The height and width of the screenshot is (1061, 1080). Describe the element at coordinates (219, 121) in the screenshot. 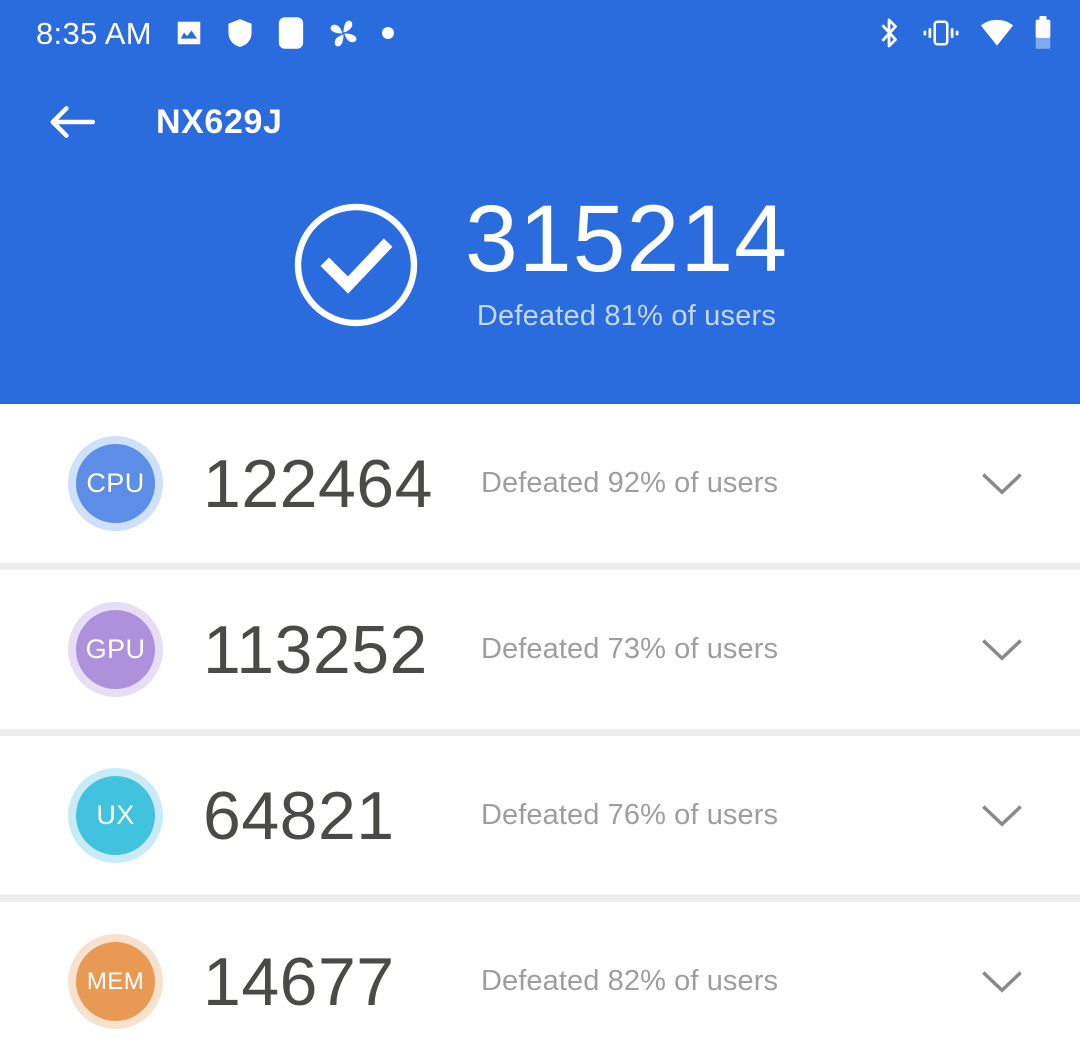

I see `page-title: NX629J` at that location.